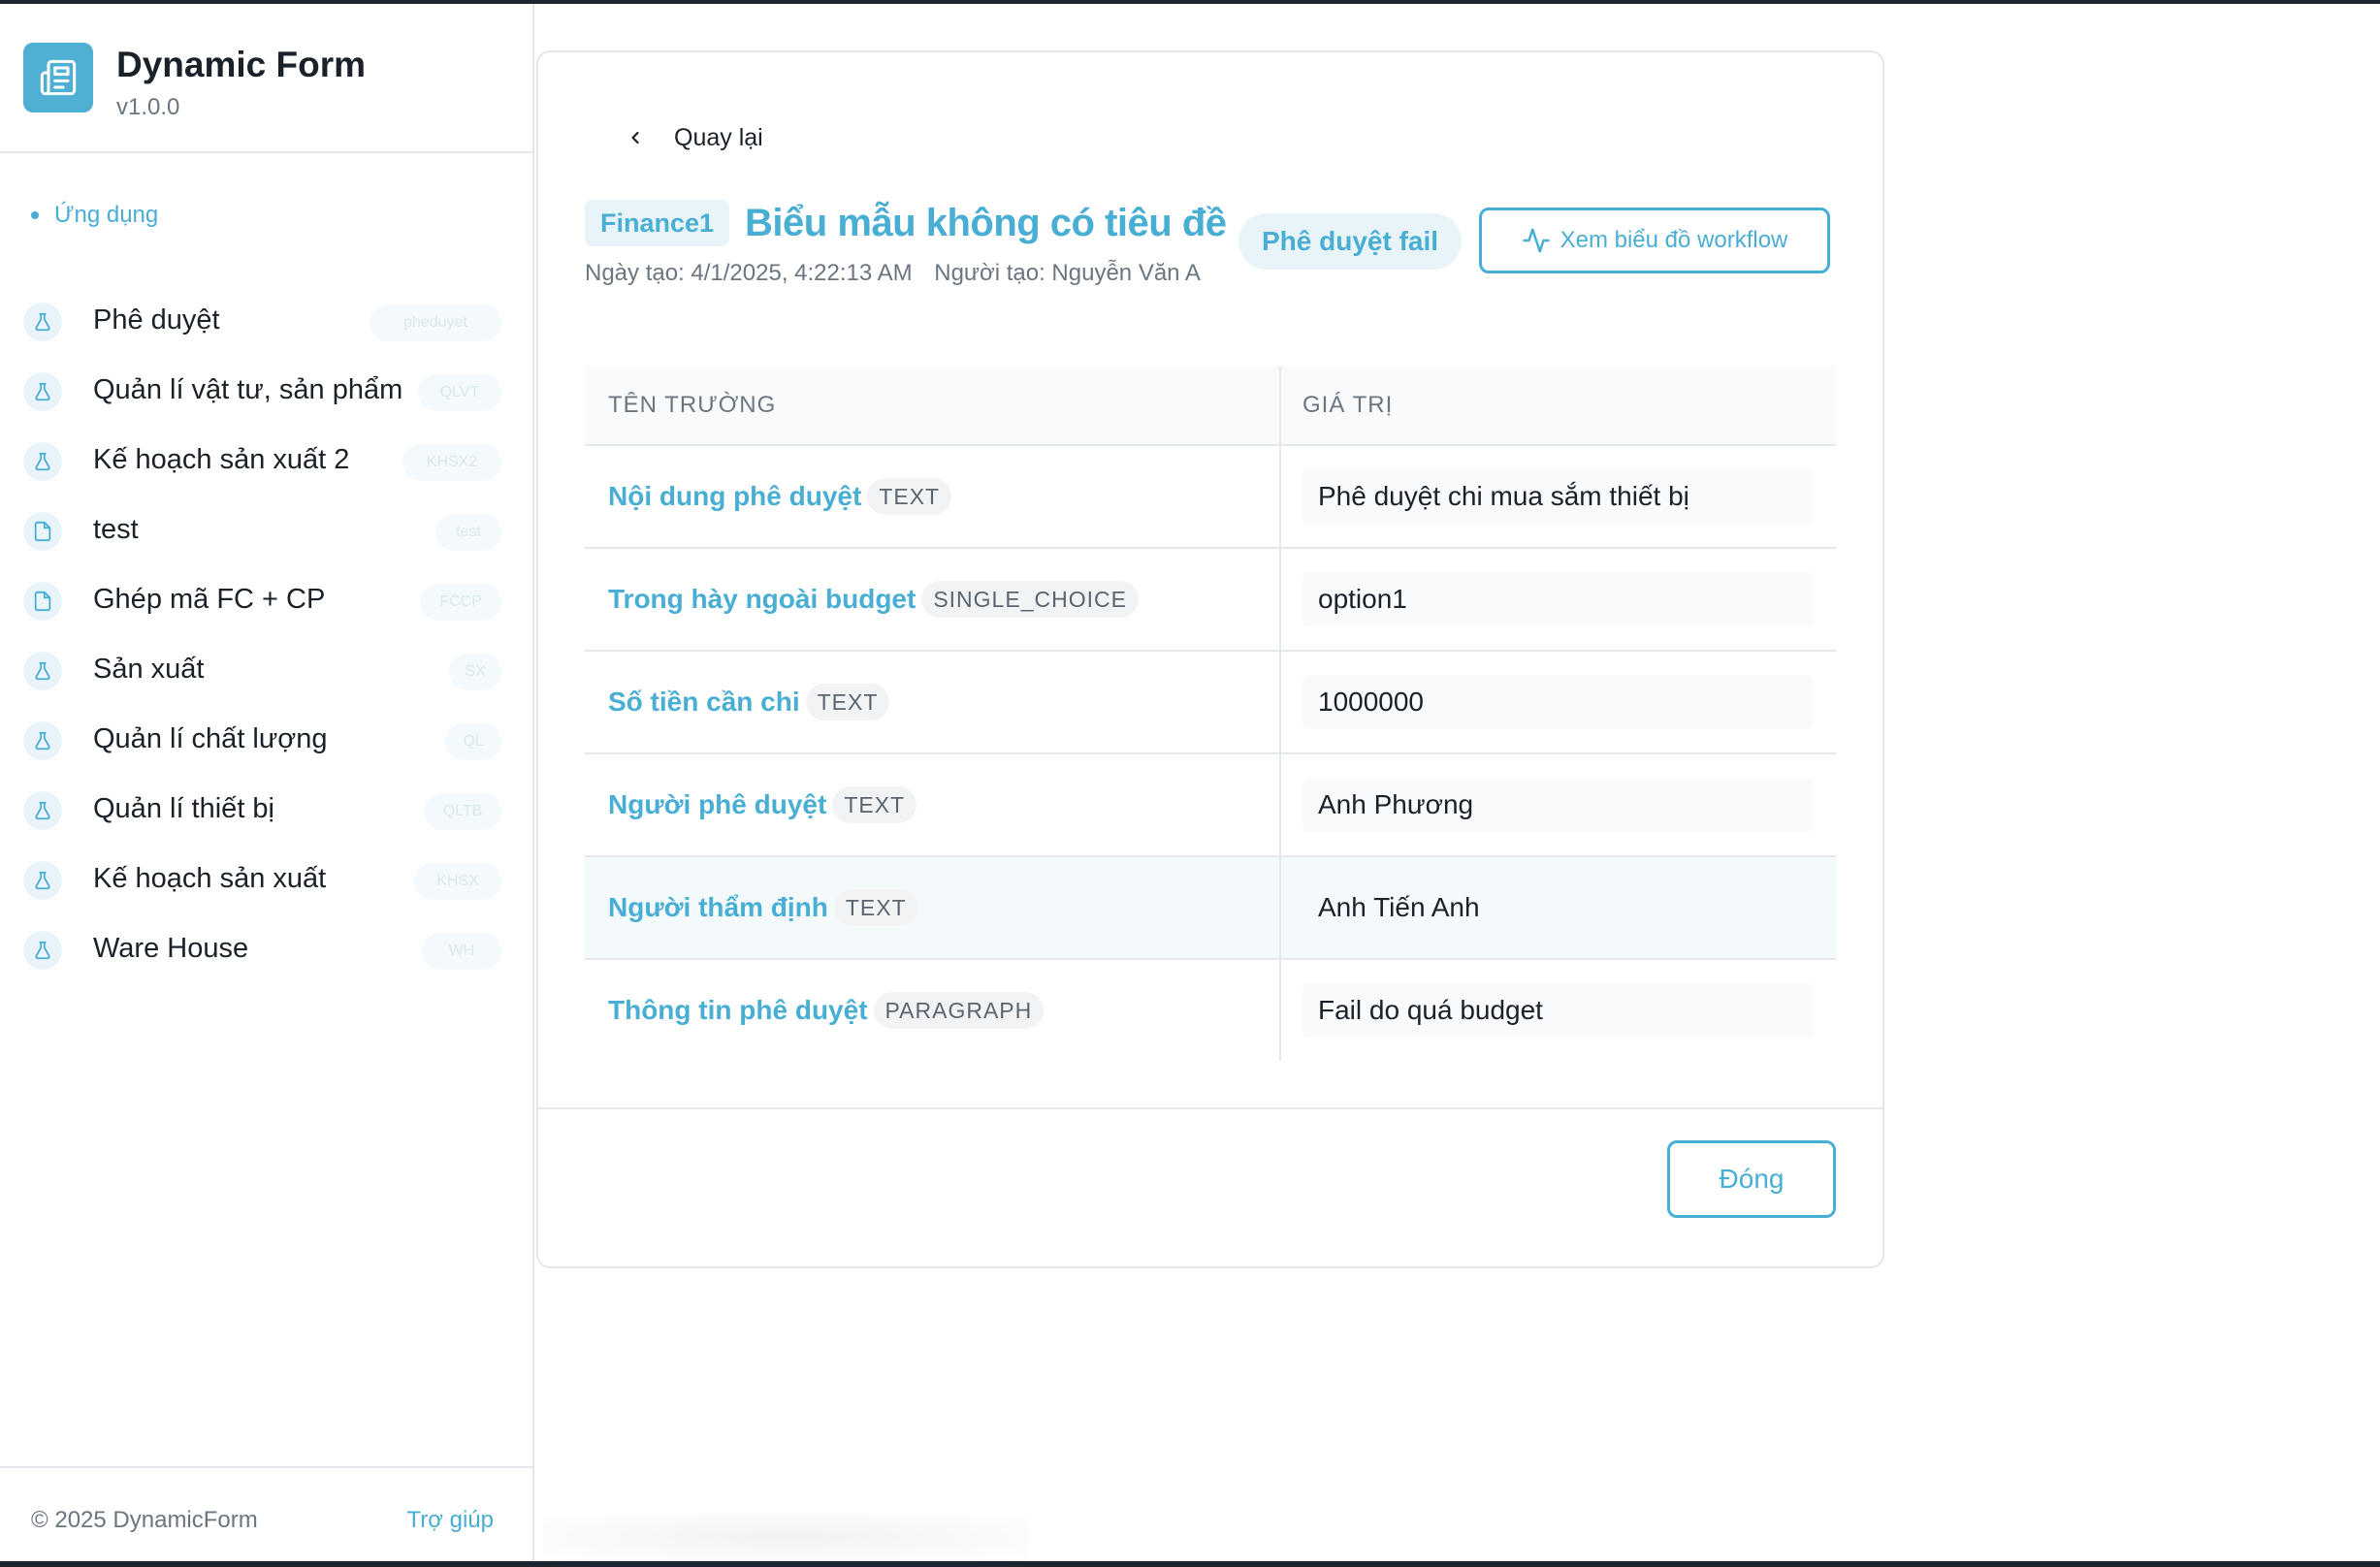 The width and height of the screenshot is (2380, 1567). Describe the element at coordinates (1399, 907) in the screenshot. I see `field-value: Anh Tiến Anh` at that location.